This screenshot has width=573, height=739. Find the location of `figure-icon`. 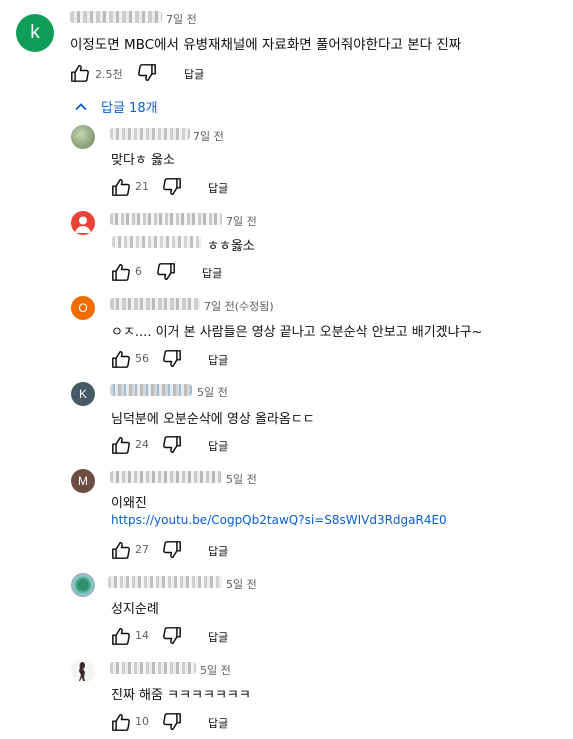

figure-icon is located at coordinates (82, 671).